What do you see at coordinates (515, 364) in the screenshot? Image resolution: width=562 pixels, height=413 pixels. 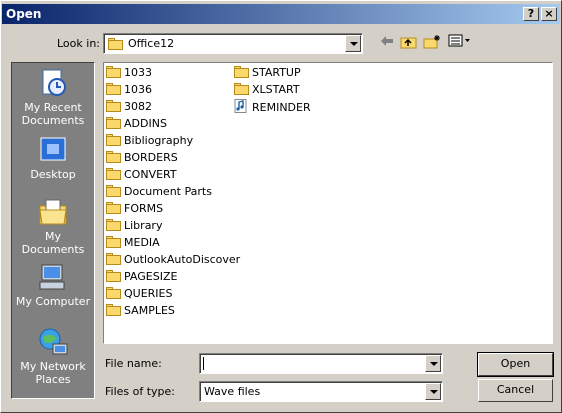 I see `open-button: Open` at bounding box center [515, 364].